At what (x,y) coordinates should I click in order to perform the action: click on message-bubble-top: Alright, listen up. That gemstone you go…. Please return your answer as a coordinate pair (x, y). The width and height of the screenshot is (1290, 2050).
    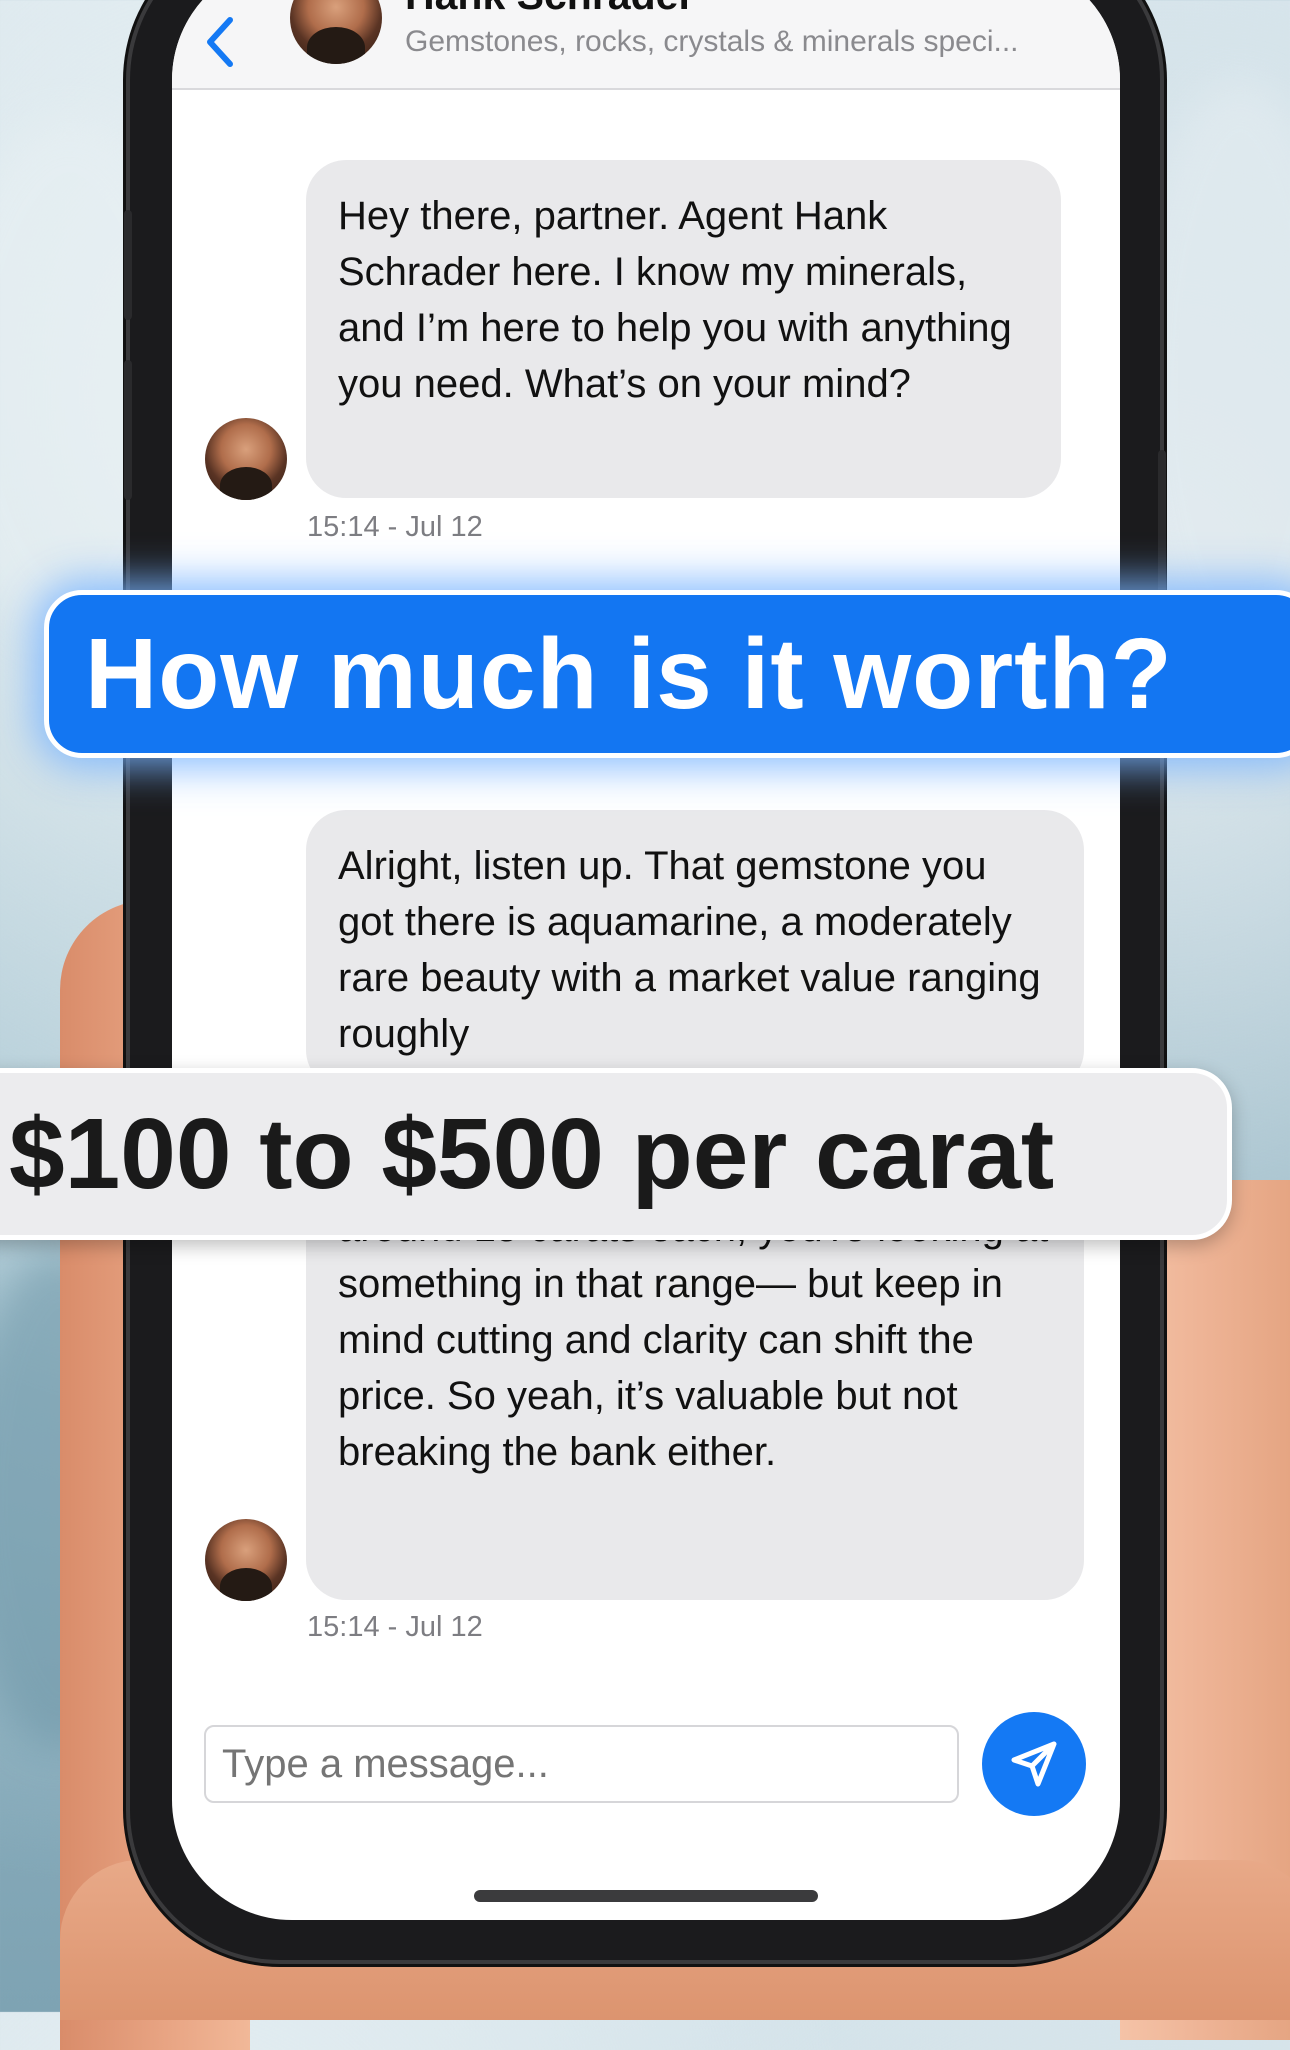
    Looking at the image, I should click on (695, 950).